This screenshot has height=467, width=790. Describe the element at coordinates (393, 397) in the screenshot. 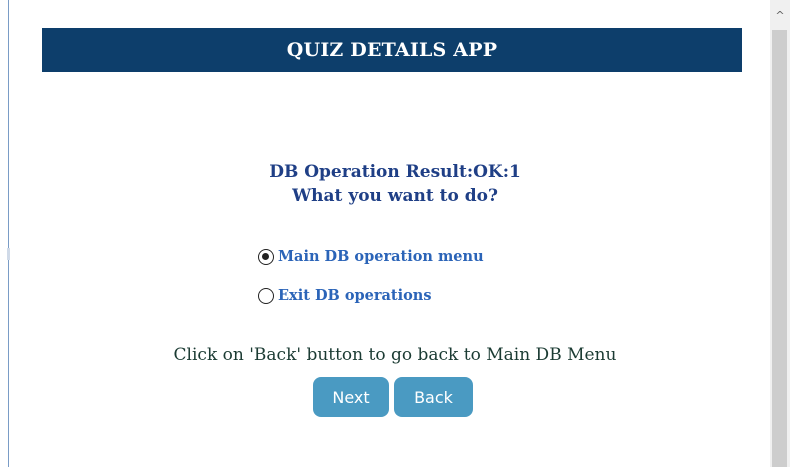

I see `button-row: Next Back` at that location.